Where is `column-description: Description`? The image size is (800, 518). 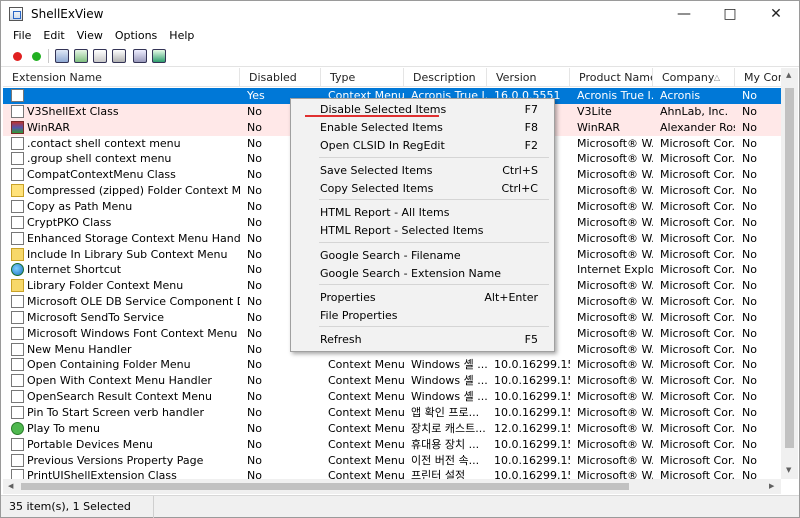 column-description: Description is located at coordinates (445, 77).